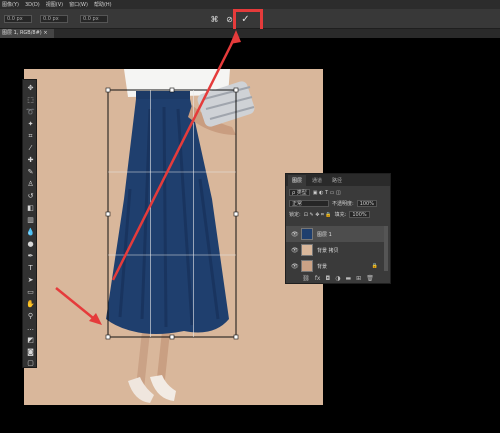 Image resolution: width=500 pixels, height=433 pixels. I want to click on arrowhead-commit, so click(235, 37).